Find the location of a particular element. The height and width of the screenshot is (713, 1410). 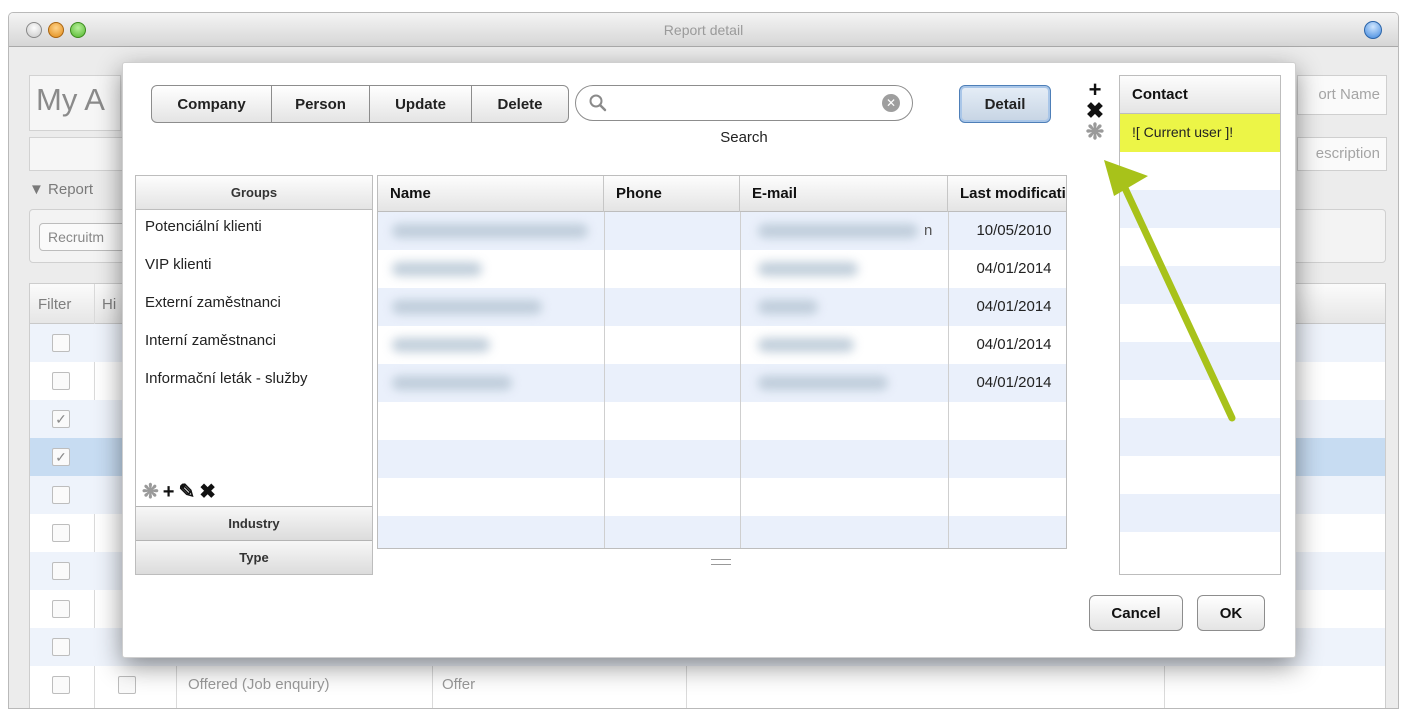

add-group-icon: + is located at coordinates (169, 492).